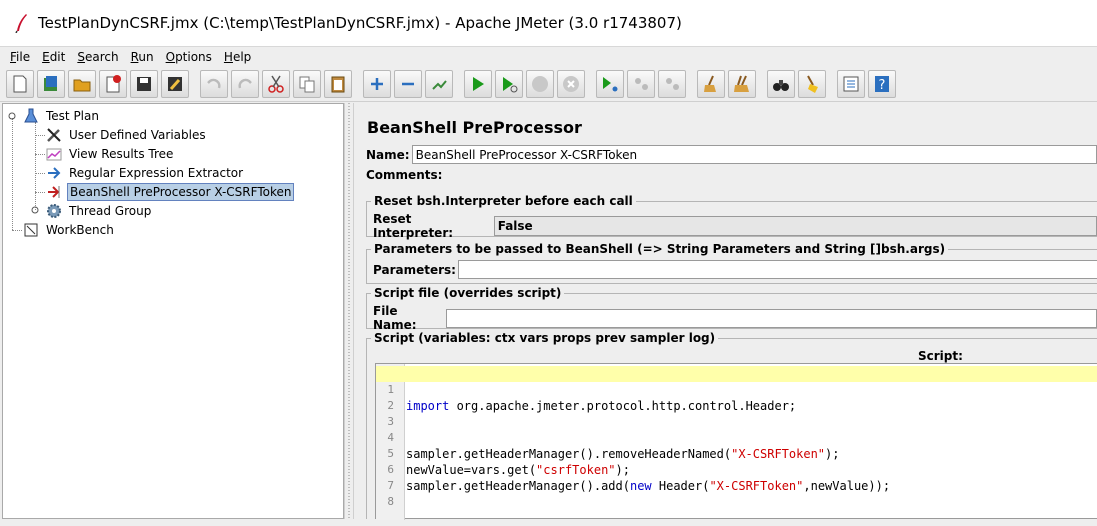 This screenshot has width=1097, height=526. I want to click on menu-bar: File Edit Search Run Options Help, so click(548, 56).